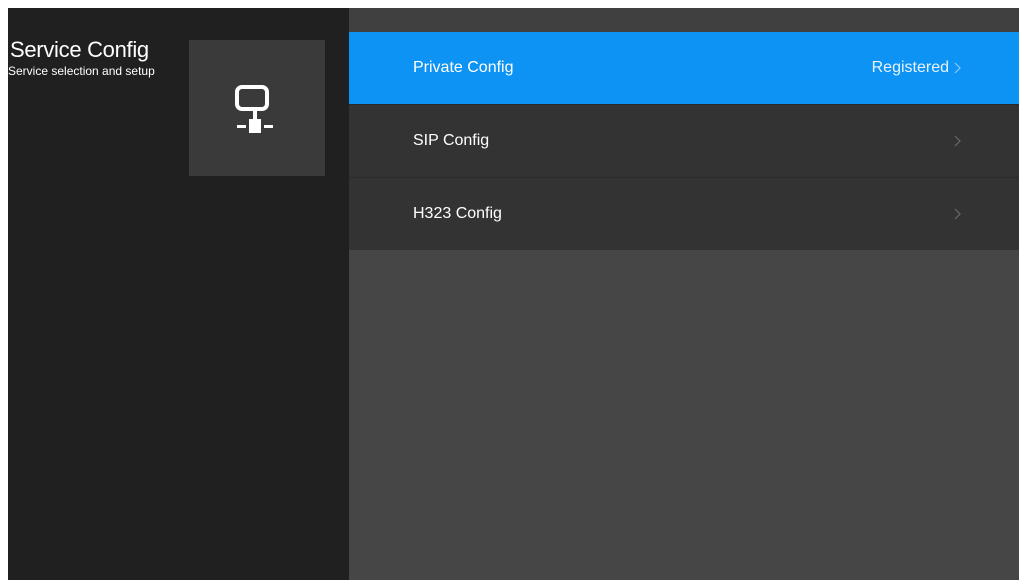  I want to click on menu-item-sip-config: SIP Config, so click(684, 140).